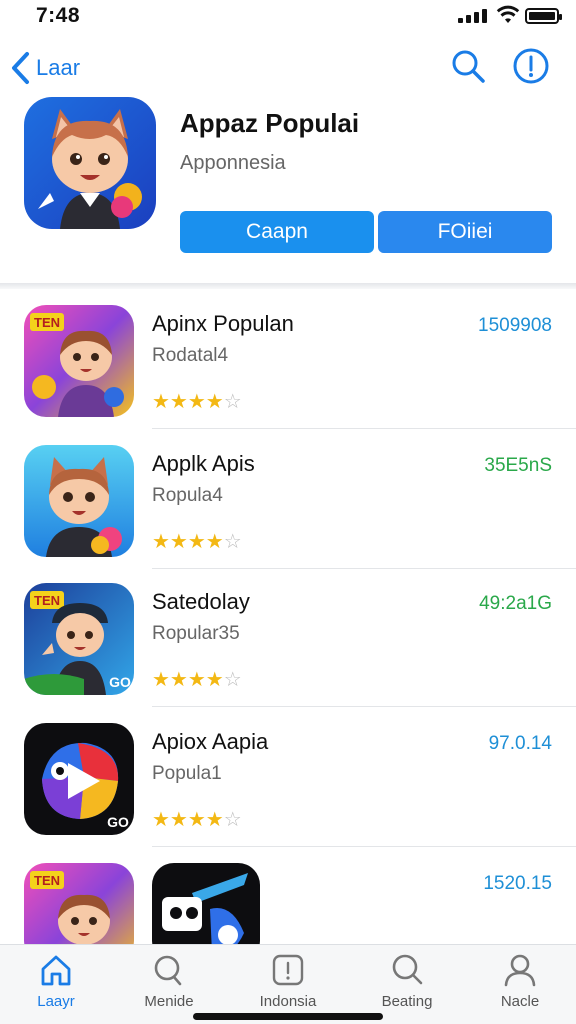  I want to click on list-item: TEN GO Satedolay Ropular35 ★★★★☆ 49:2a1G, so click(288, 637).